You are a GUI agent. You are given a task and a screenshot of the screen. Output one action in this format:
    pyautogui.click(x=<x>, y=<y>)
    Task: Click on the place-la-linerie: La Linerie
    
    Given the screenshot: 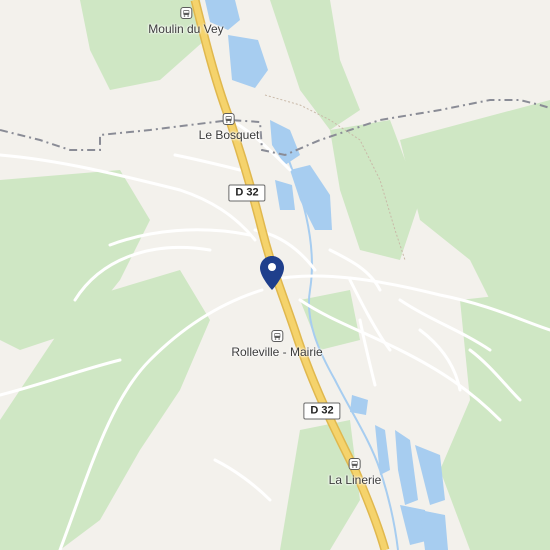 What is the action you would take?
    pyautogui.click(x=355, y=472)
    